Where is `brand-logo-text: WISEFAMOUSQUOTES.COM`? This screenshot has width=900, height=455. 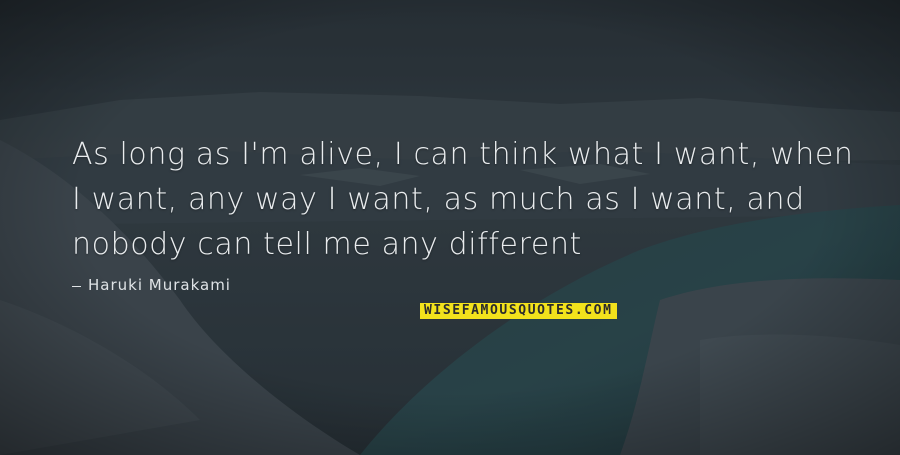
brand-logo-text: WISEFAMOUSQUOTES.COM is located at coordinates (518, 310).